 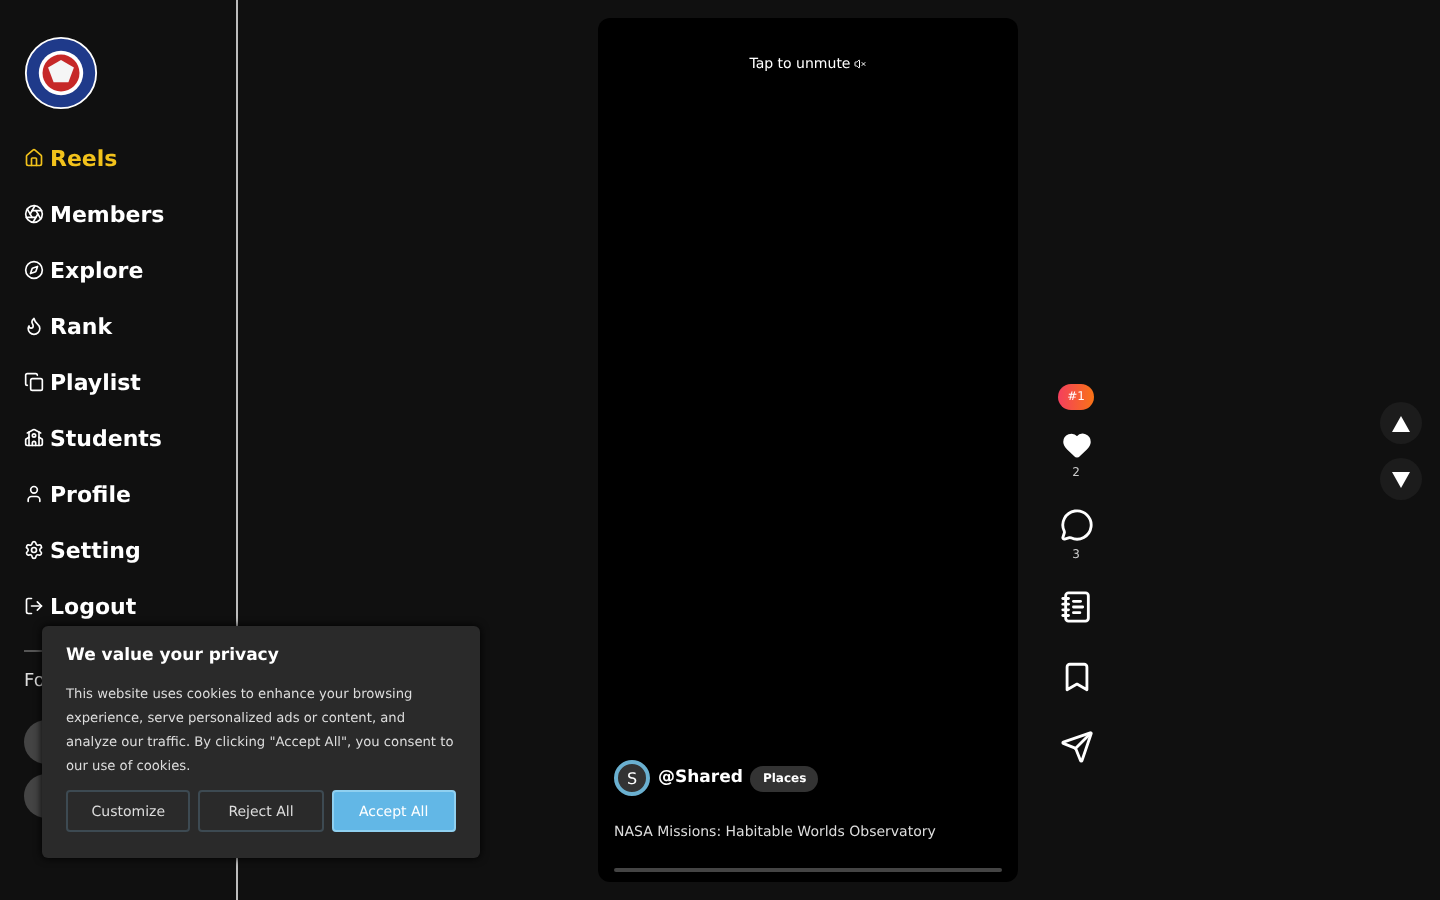 I want to click on user-avatar: S, so click(x=632, y=778).